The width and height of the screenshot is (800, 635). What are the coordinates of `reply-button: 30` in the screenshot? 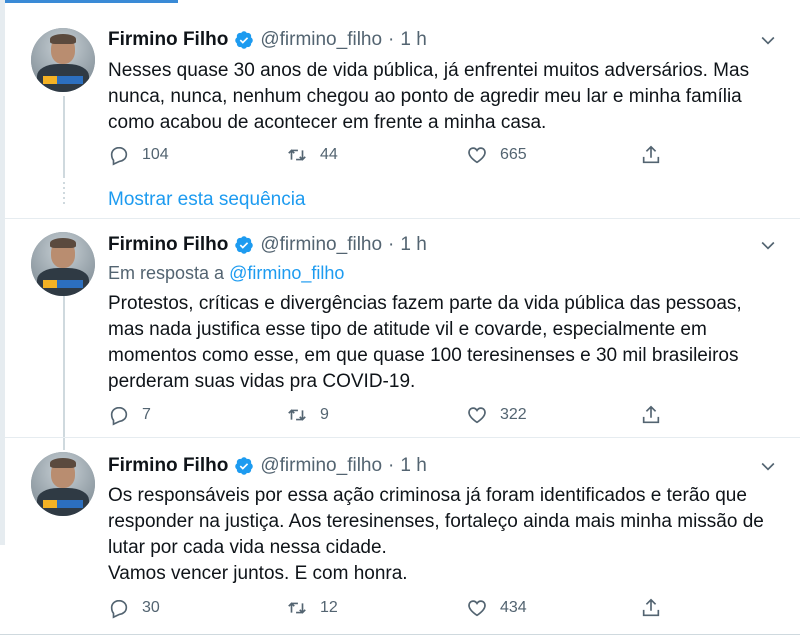 It's located at (134, 608).